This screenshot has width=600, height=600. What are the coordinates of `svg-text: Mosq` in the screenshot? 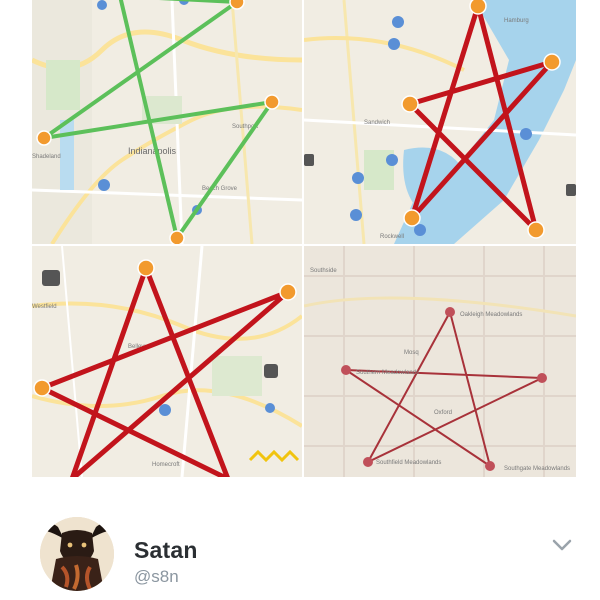 It's located at (411, 353).